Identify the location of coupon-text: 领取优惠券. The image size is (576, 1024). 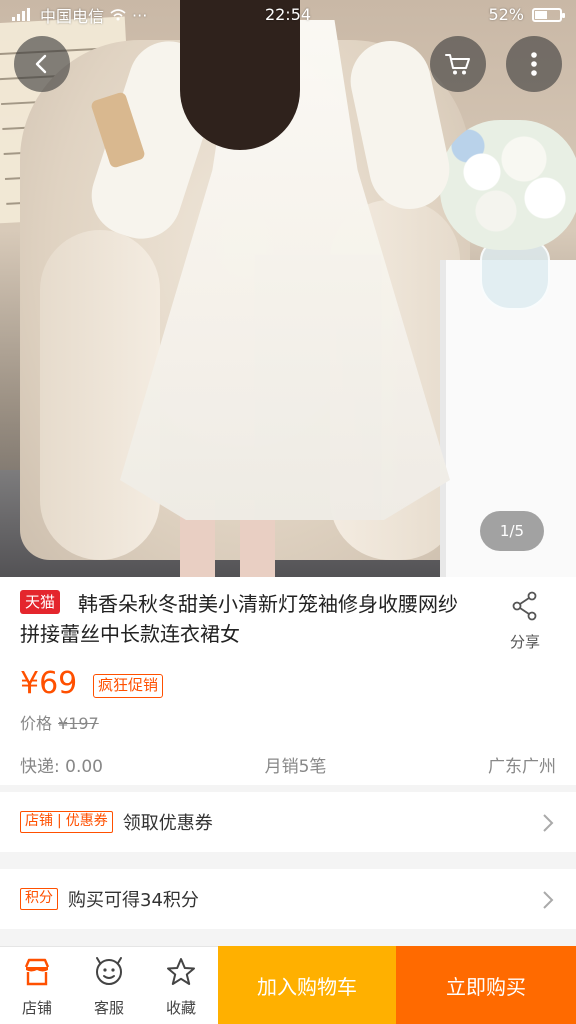
(167, 823).